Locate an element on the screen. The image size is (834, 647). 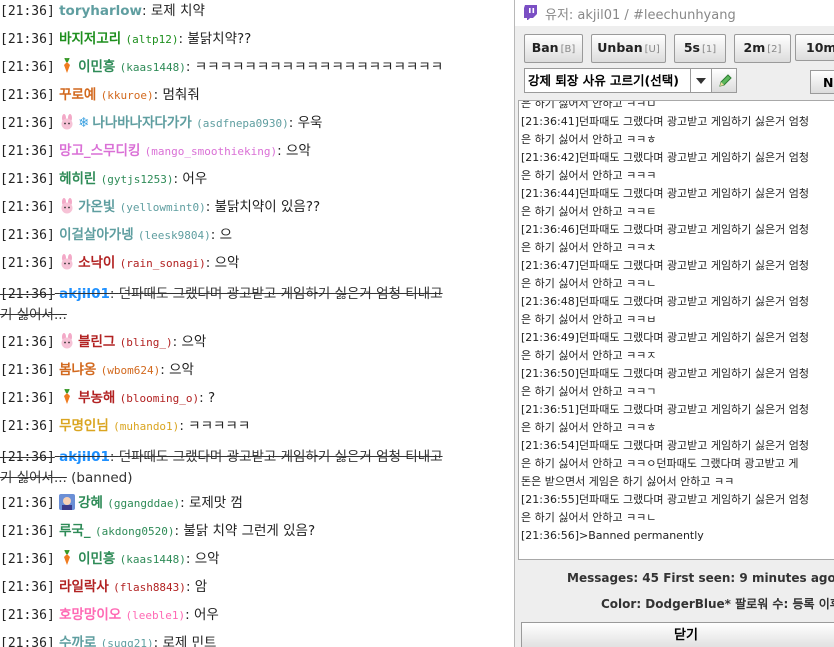
no-button: No is located at coordinates (822, 82).